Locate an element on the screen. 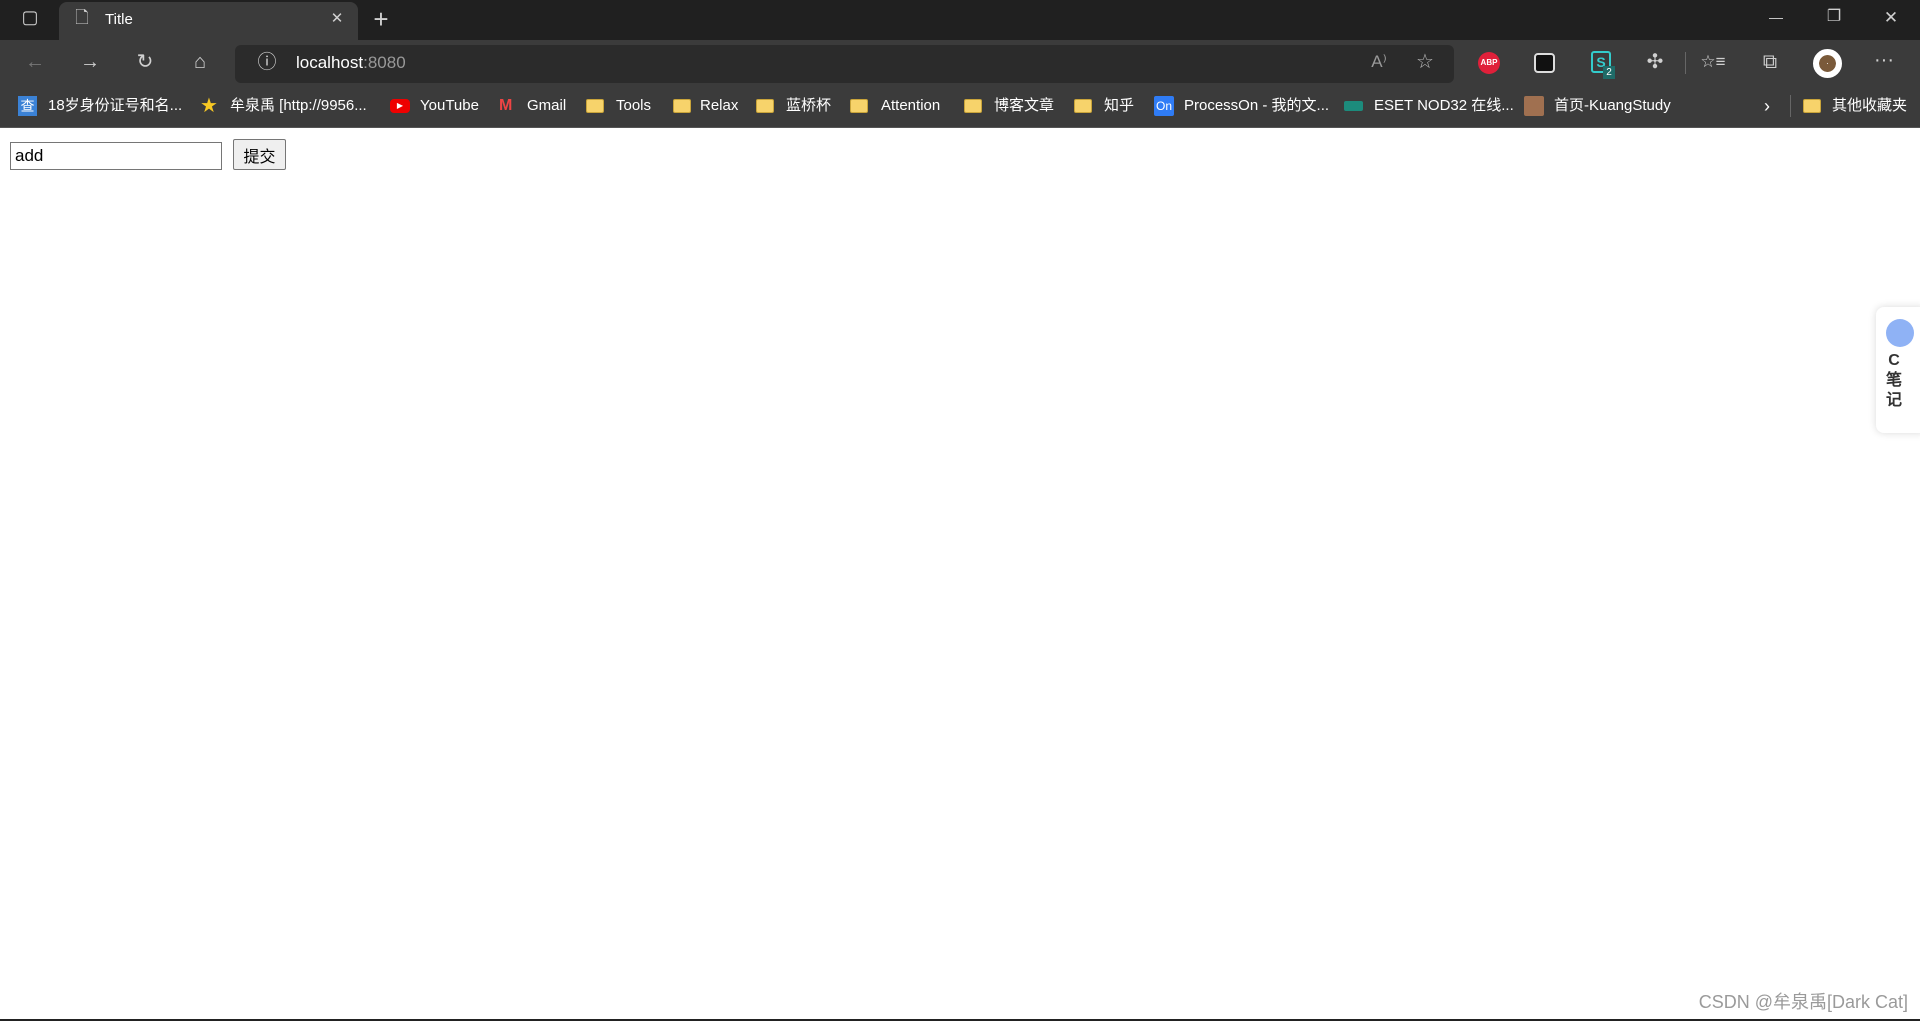 This screenshot has width=1920, height=1021. tab-title: Title is located at coordinates (119, 19).